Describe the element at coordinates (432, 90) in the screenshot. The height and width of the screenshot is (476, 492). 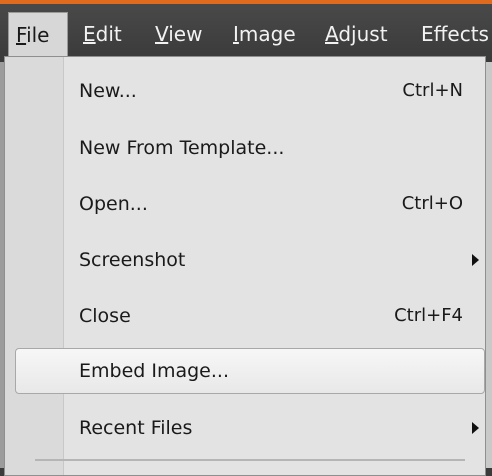
I see `menu-item-new-shortcut: Ctrl+N` at that location.